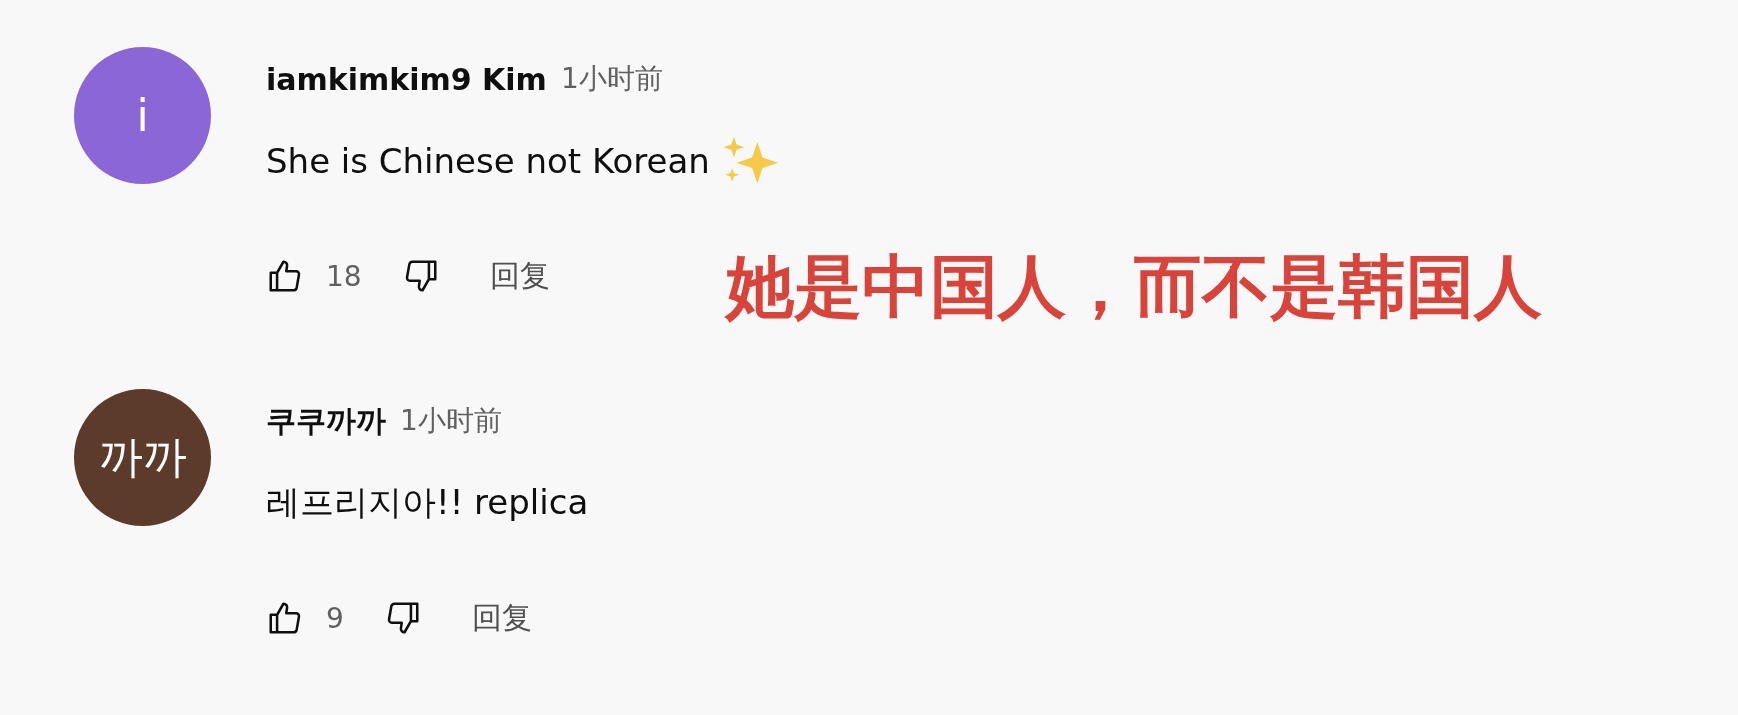 This screenshot has width=1738, height=715. What do you see at coordinates (142, 457) in the screenshot?
I see `avatar: 까까` at bounding box center [142, 457].